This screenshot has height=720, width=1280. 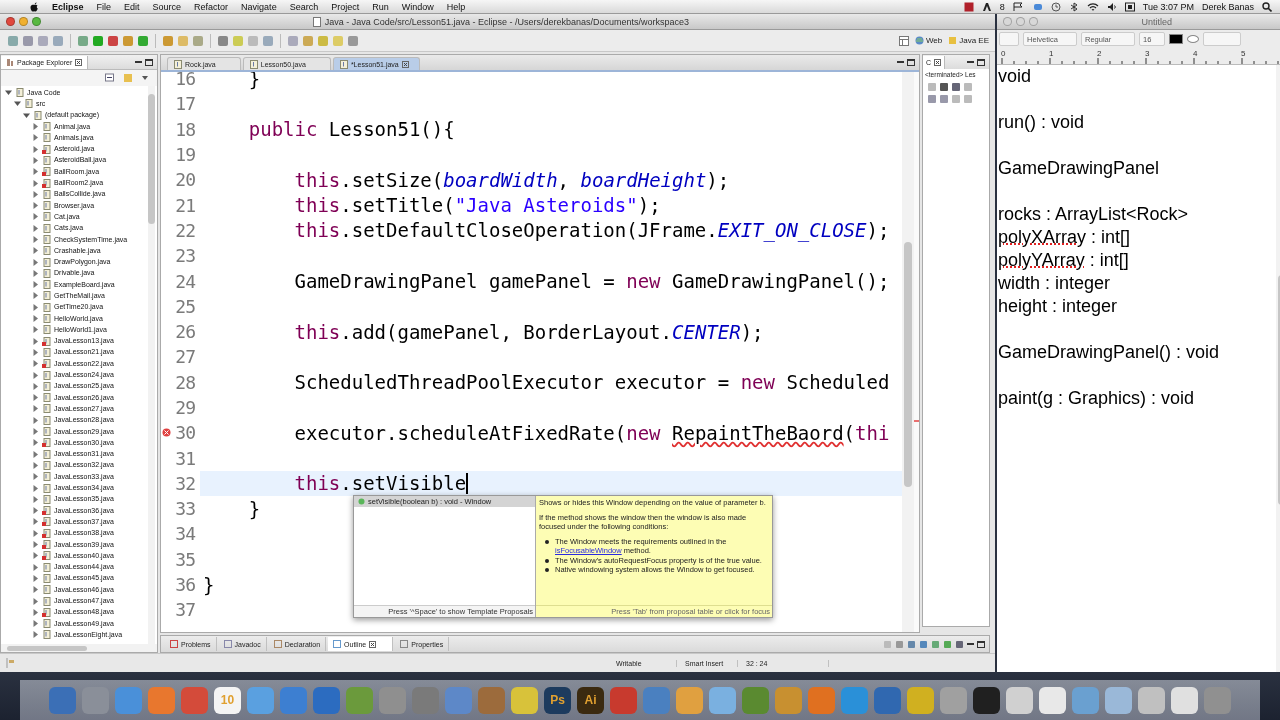 I want to click on menu-item: Navigate, so click(x=259, y=6).